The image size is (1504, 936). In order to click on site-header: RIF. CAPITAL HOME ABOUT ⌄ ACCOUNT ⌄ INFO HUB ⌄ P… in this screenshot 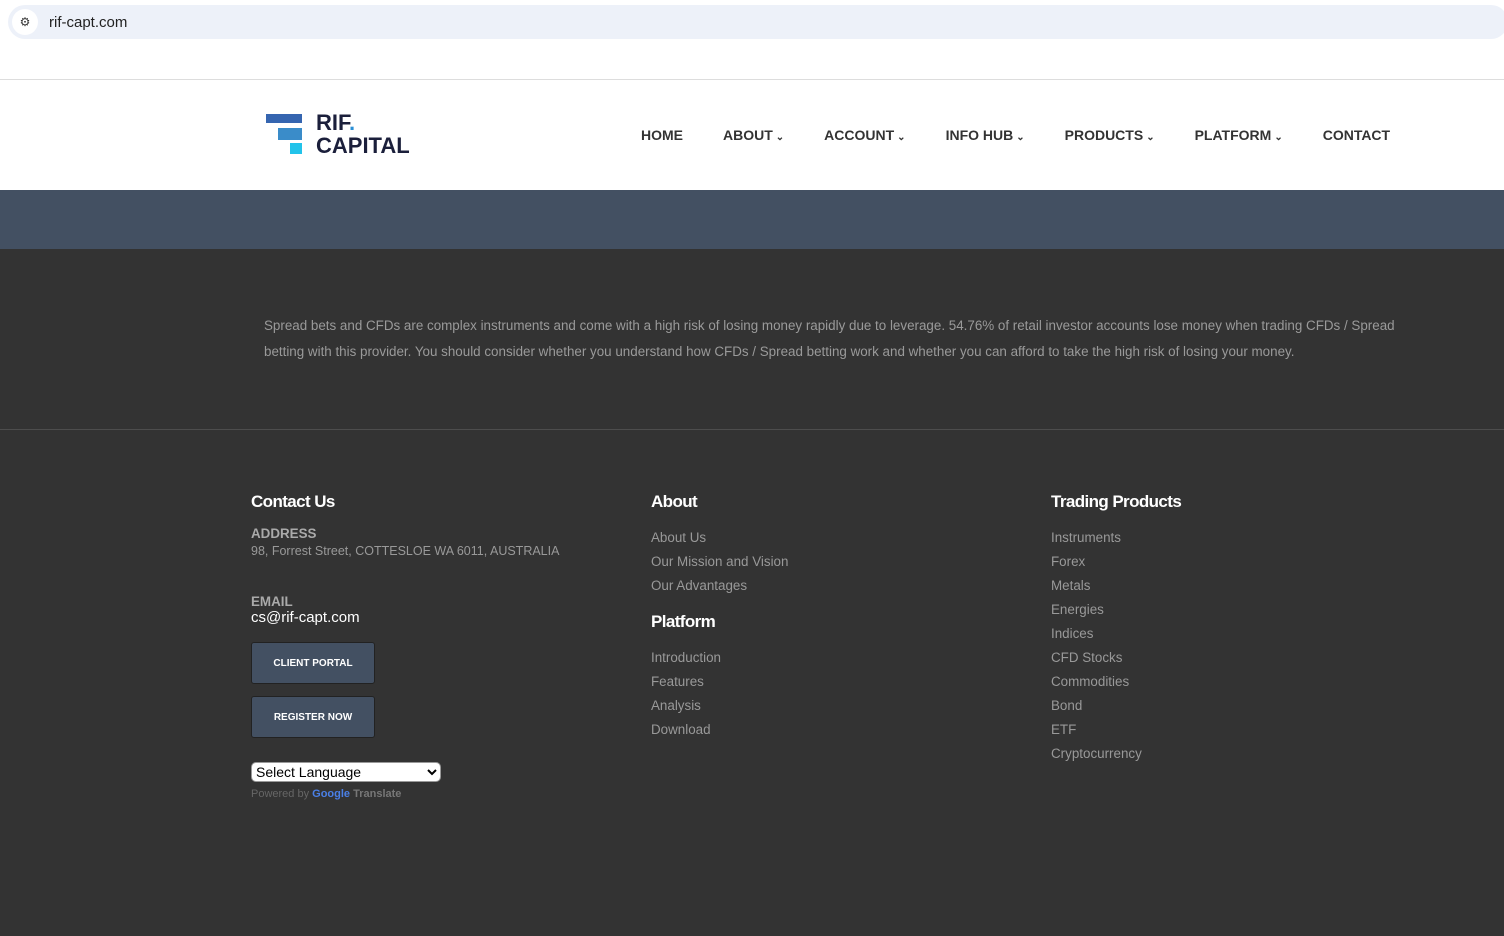, I will do `click(752, 135)`.